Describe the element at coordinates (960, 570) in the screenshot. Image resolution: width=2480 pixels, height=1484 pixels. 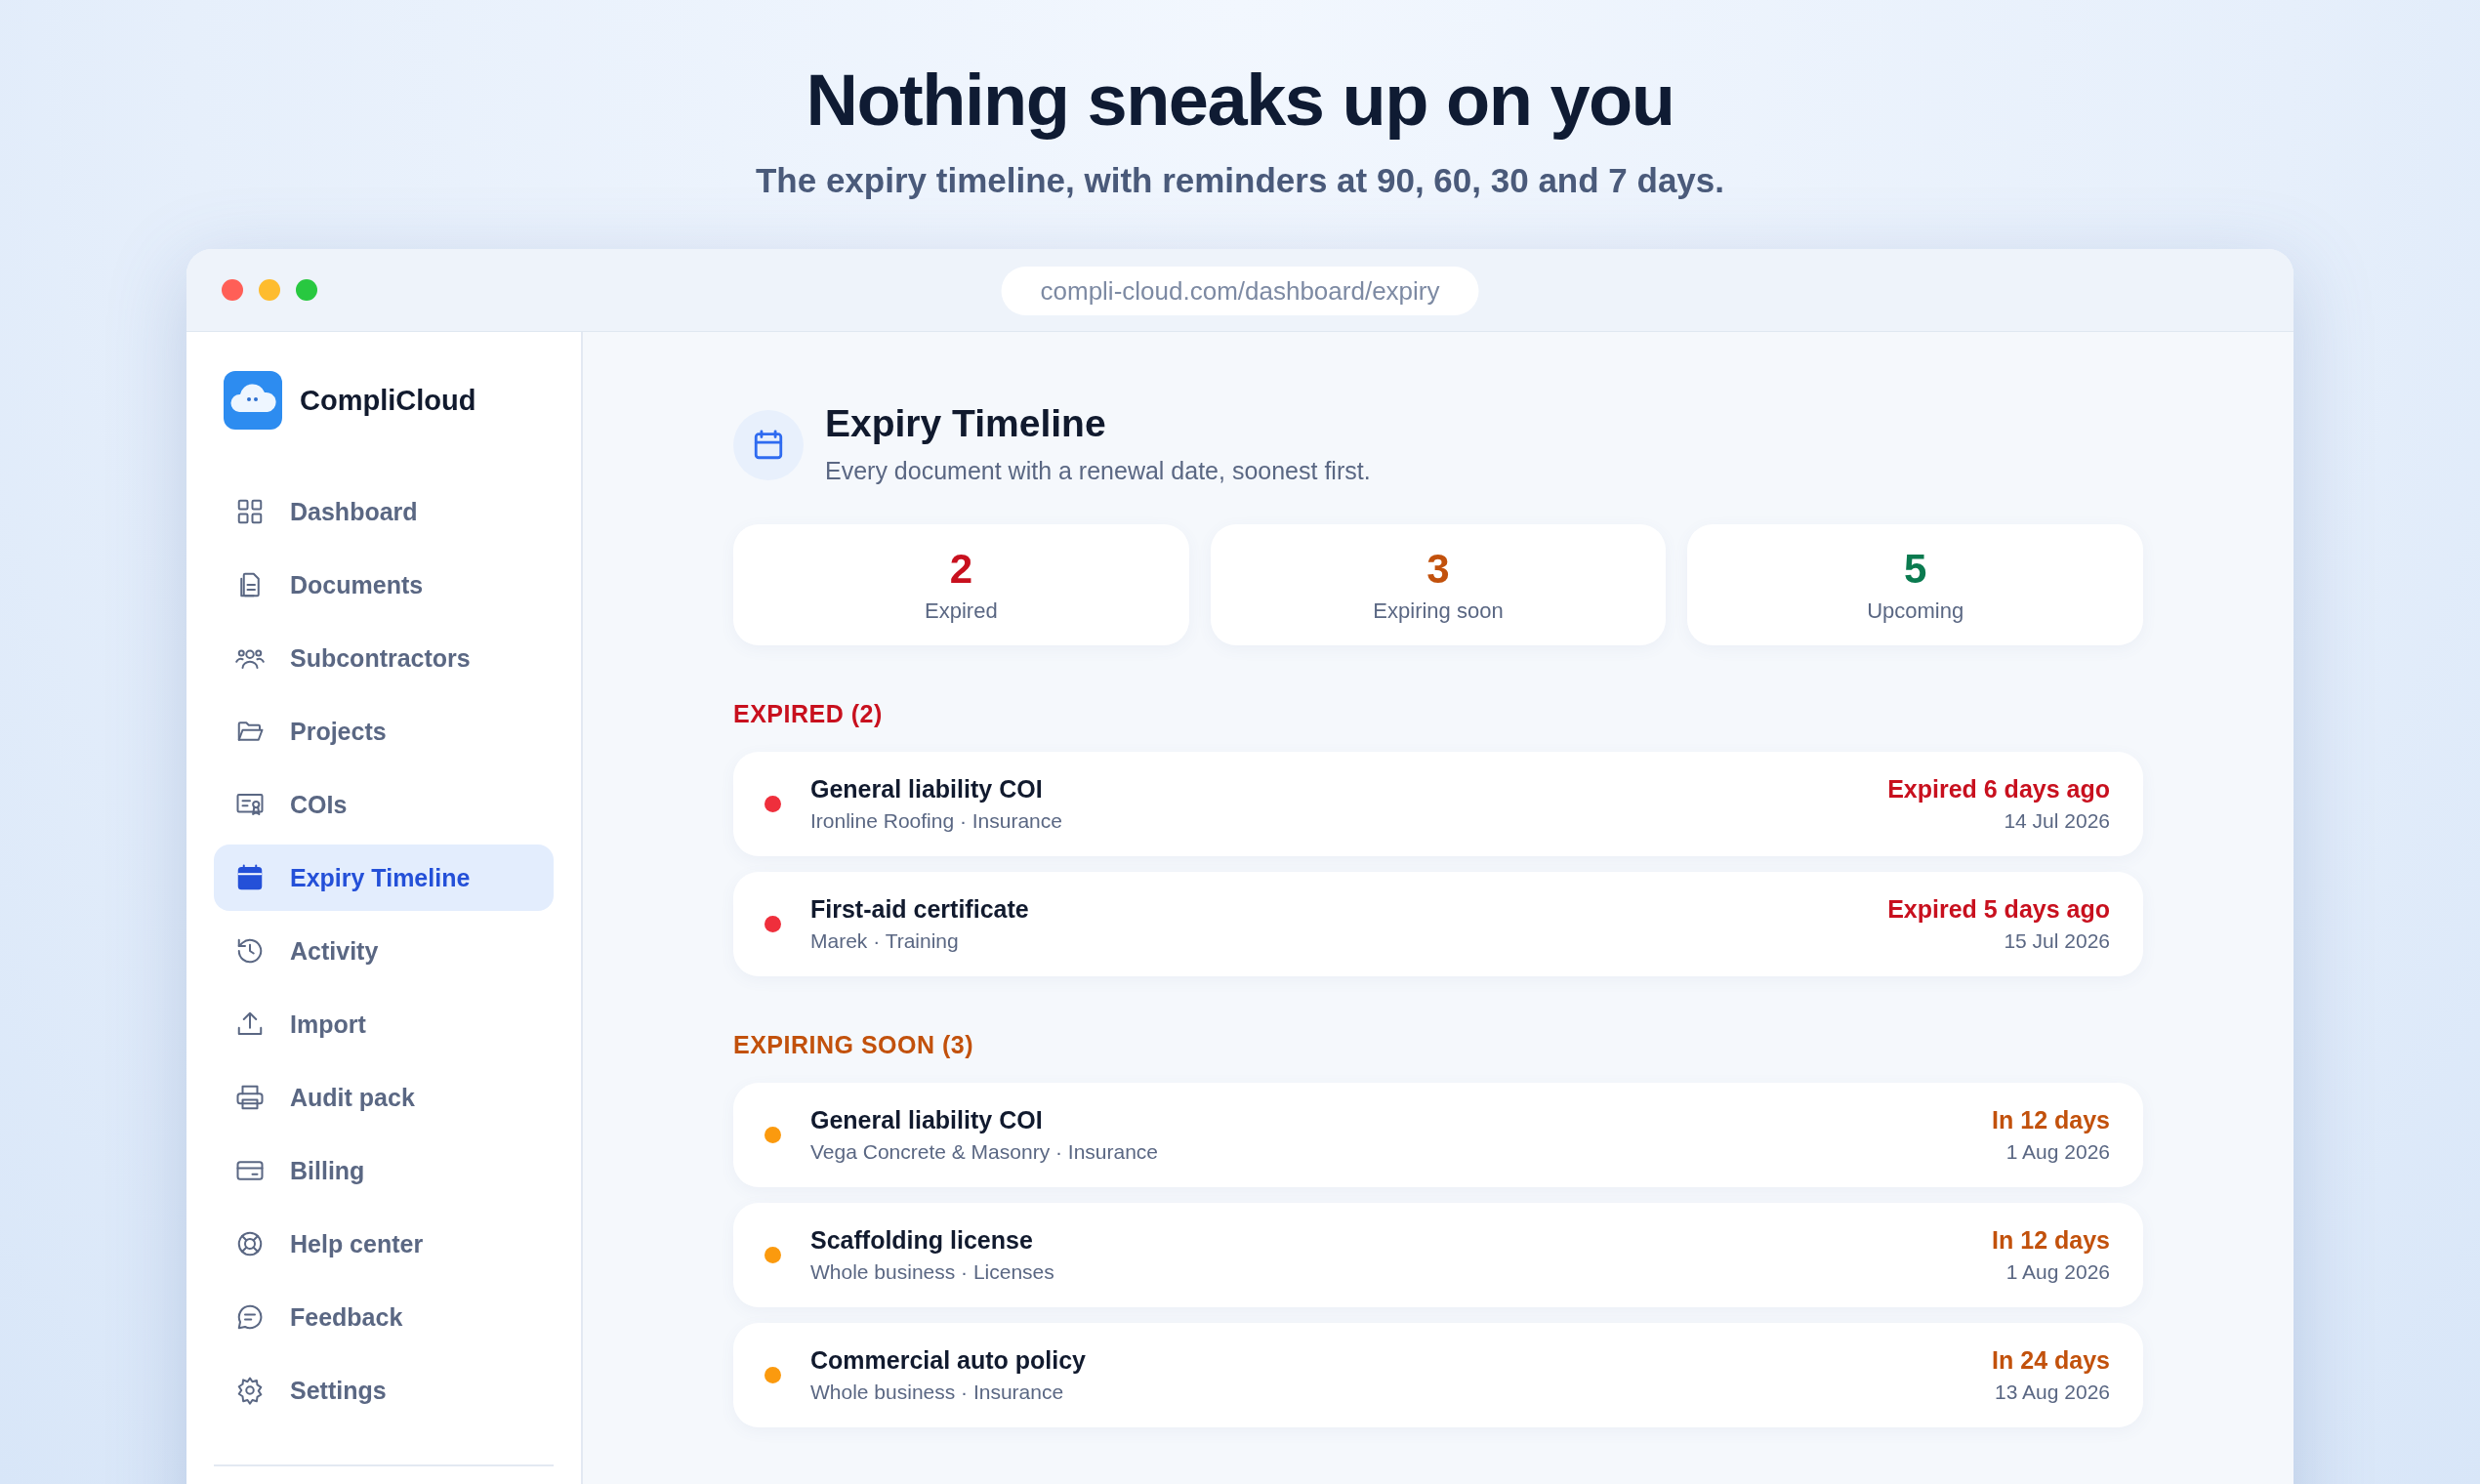
I see `stat-value: 2` at that location.